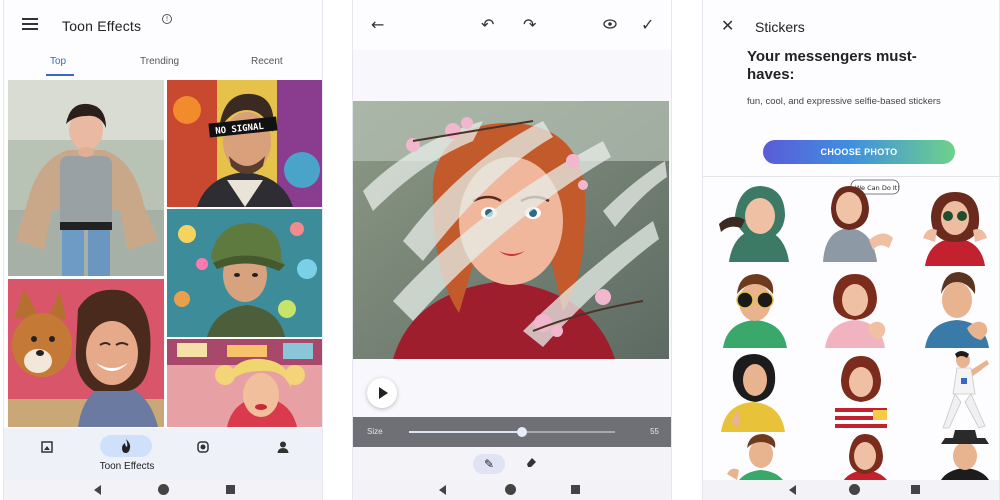 The height and width of the screenshot is (500, 1000). Describe the element at coordinates (859, 152) in the screenshot. I see `choose-photo-button: CHOOSE PHOTO` at that location.